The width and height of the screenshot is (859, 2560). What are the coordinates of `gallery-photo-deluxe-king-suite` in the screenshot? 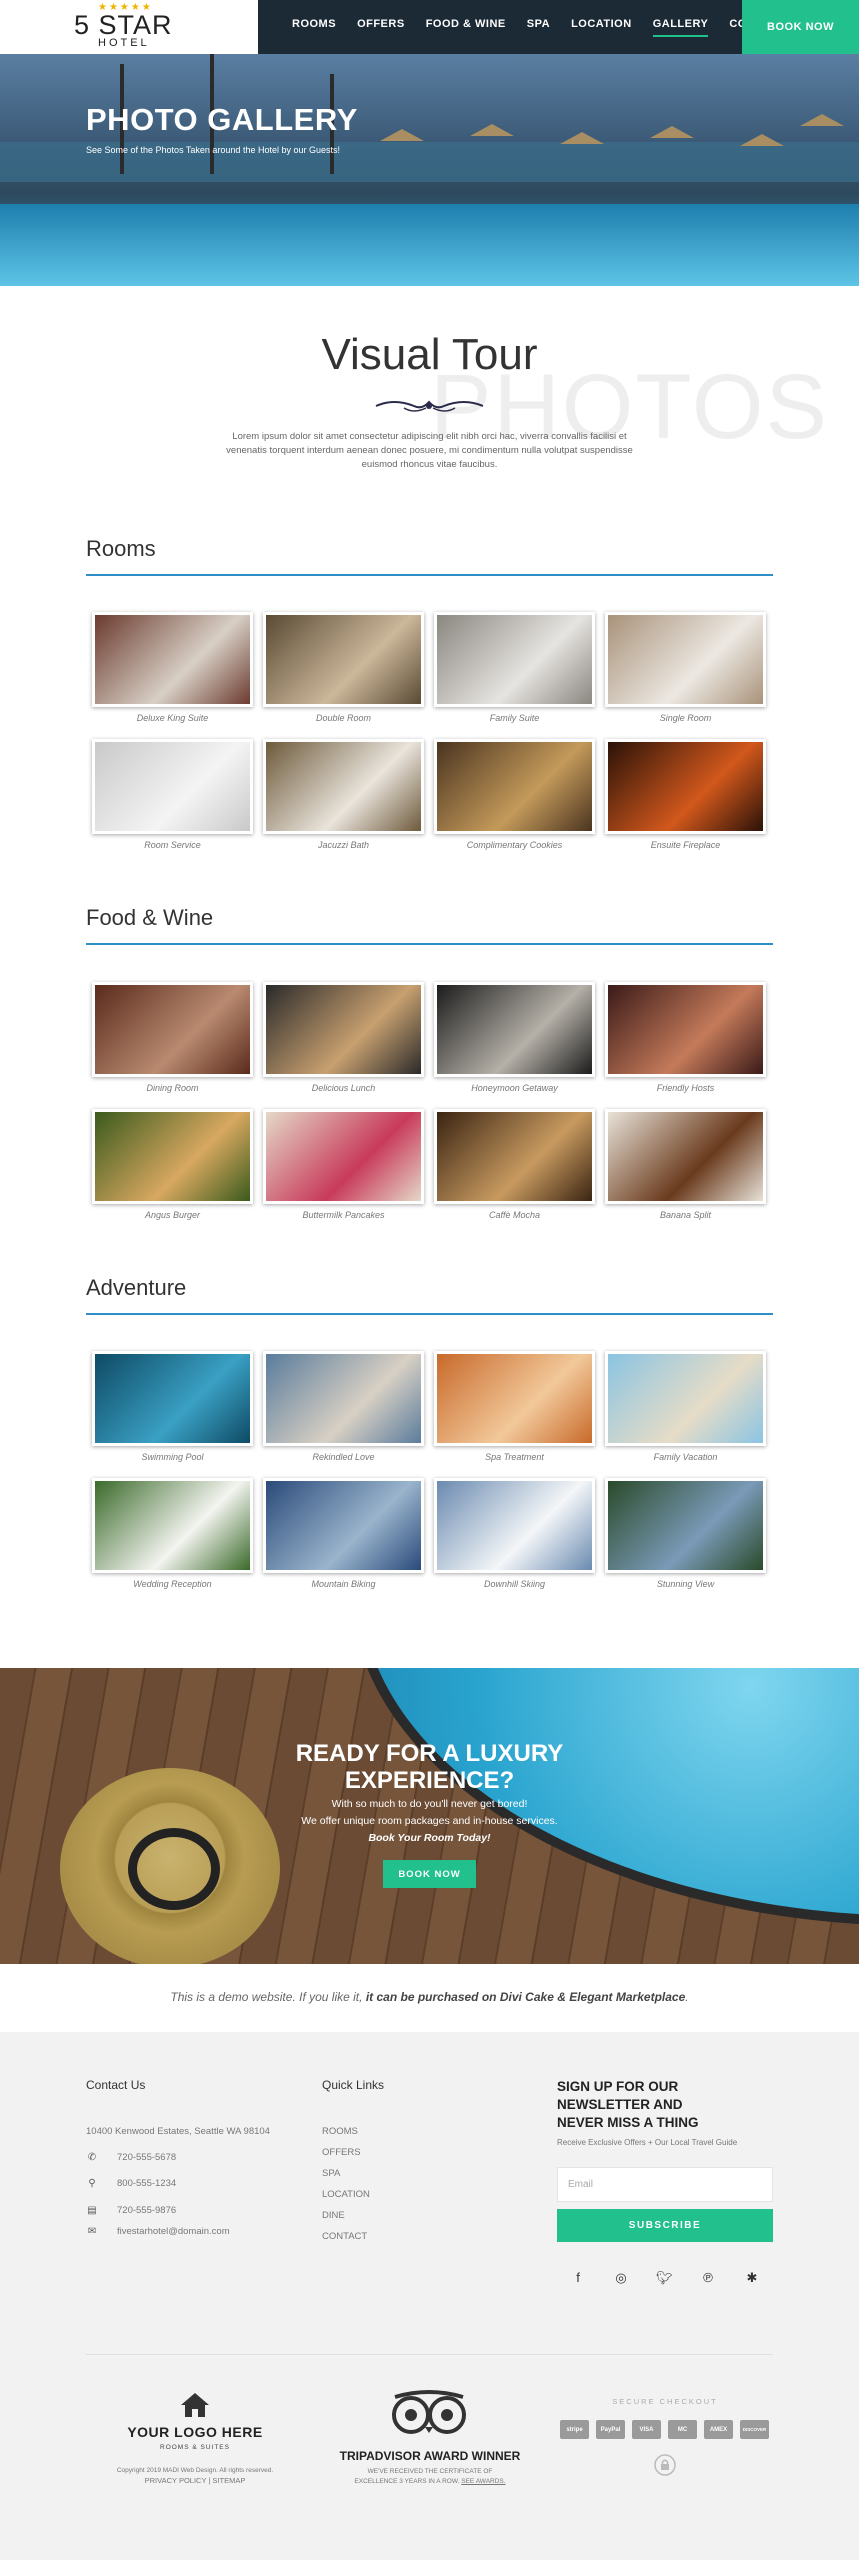 It's located at (172, 659).